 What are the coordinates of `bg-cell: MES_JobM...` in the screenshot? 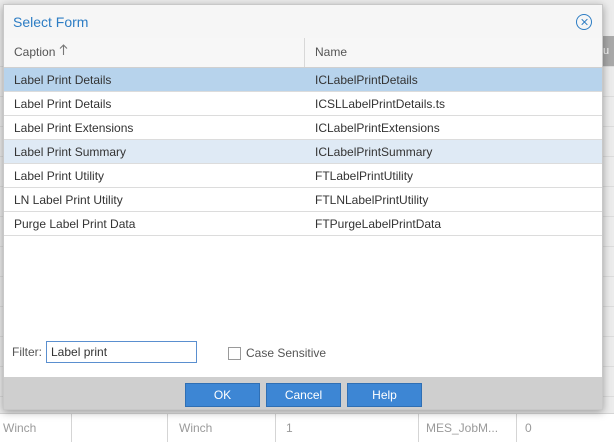 It's located at (470, 428).